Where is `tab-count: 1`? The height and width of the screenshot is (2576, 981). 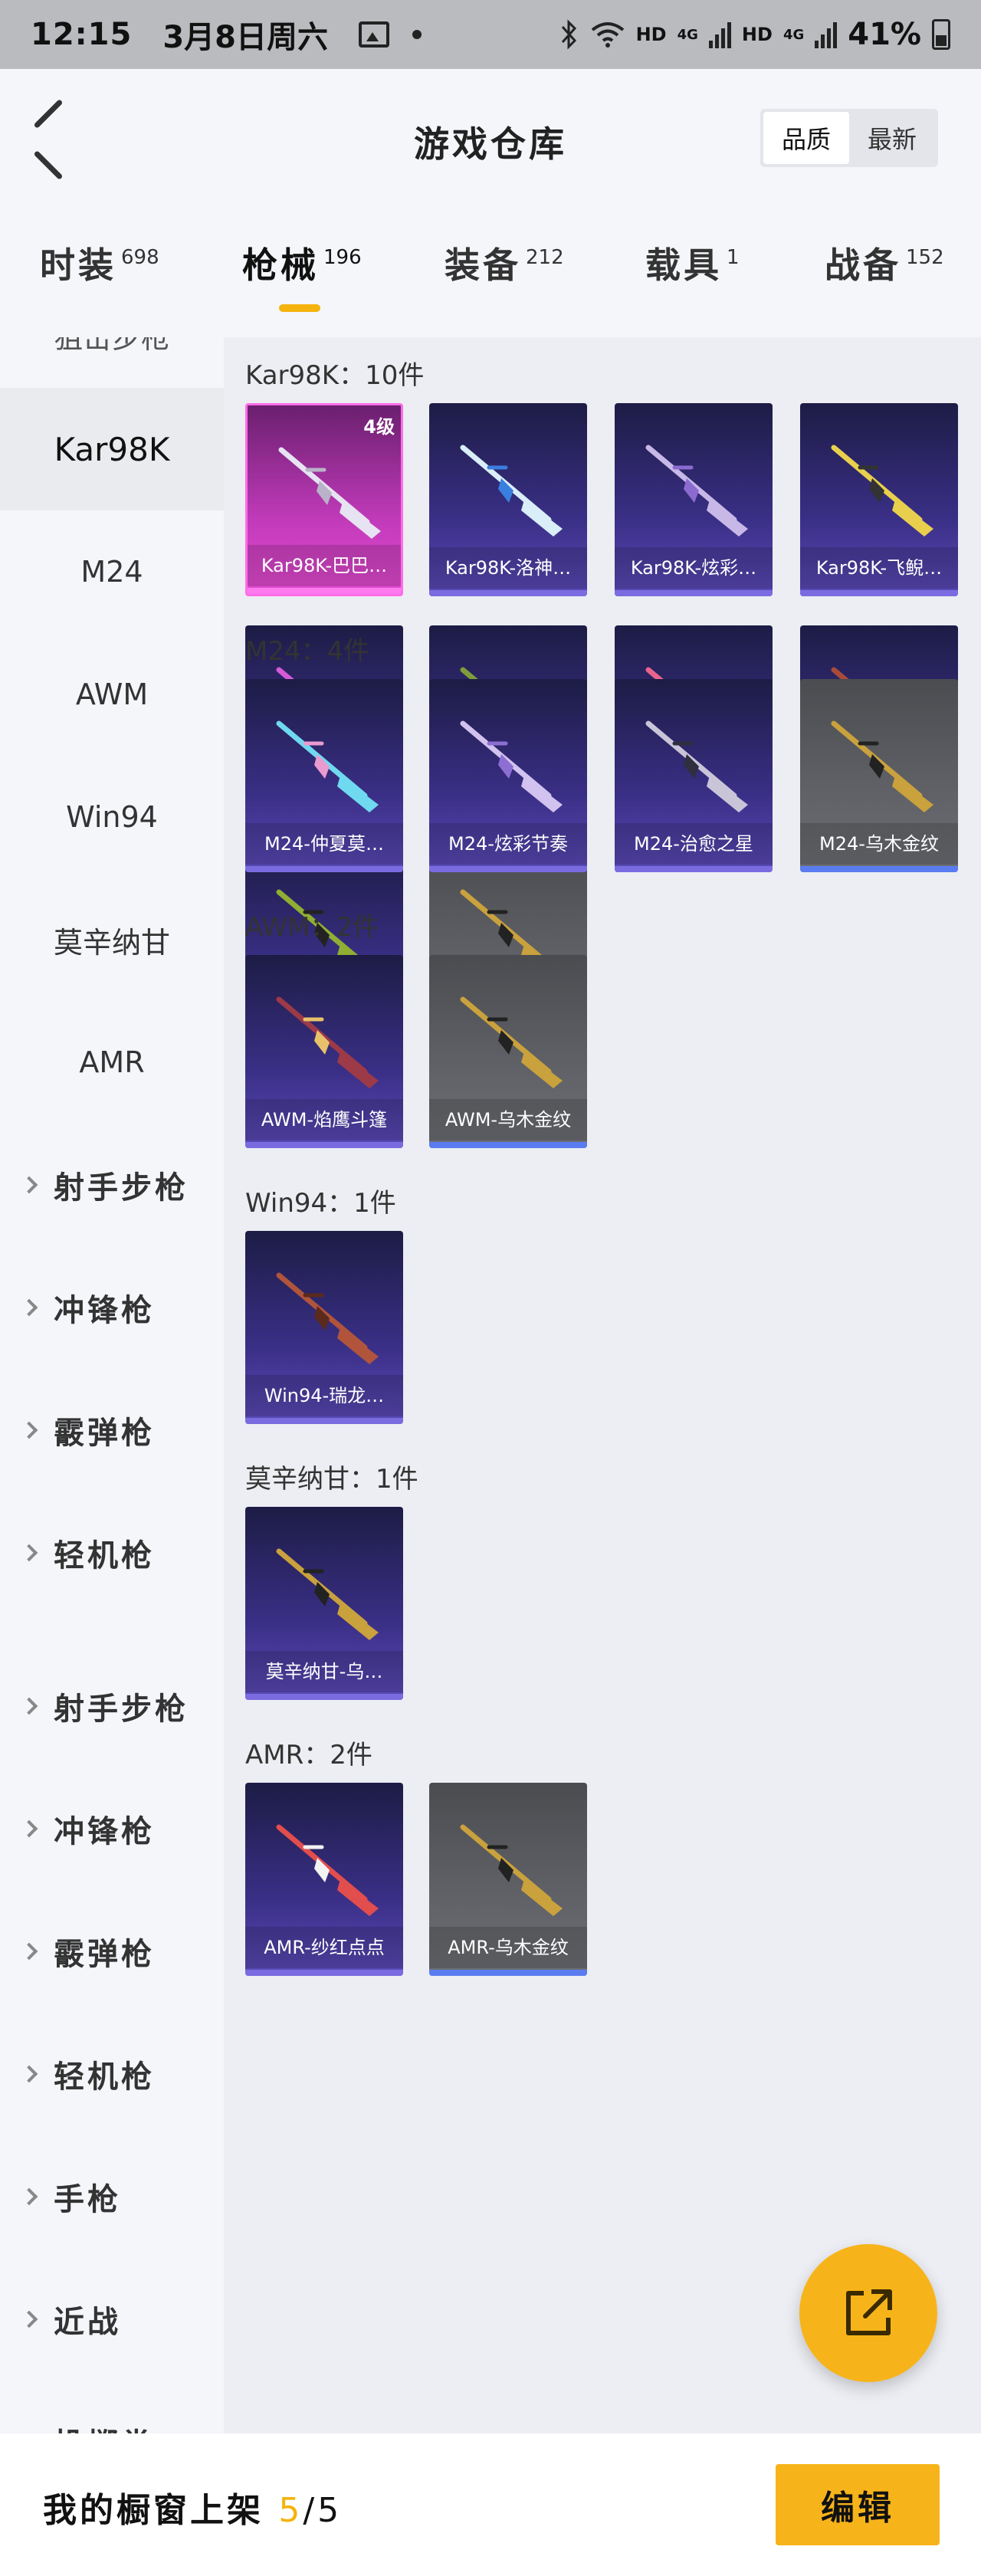 tab-count: 1 is located at coordinates (733, 257).